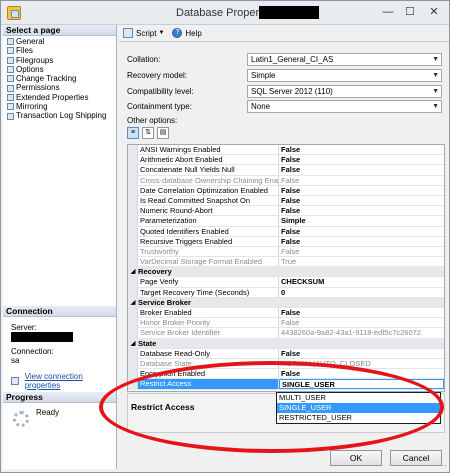  I want to click on view-connection-link-text: View connection properties, so click(70, 381).